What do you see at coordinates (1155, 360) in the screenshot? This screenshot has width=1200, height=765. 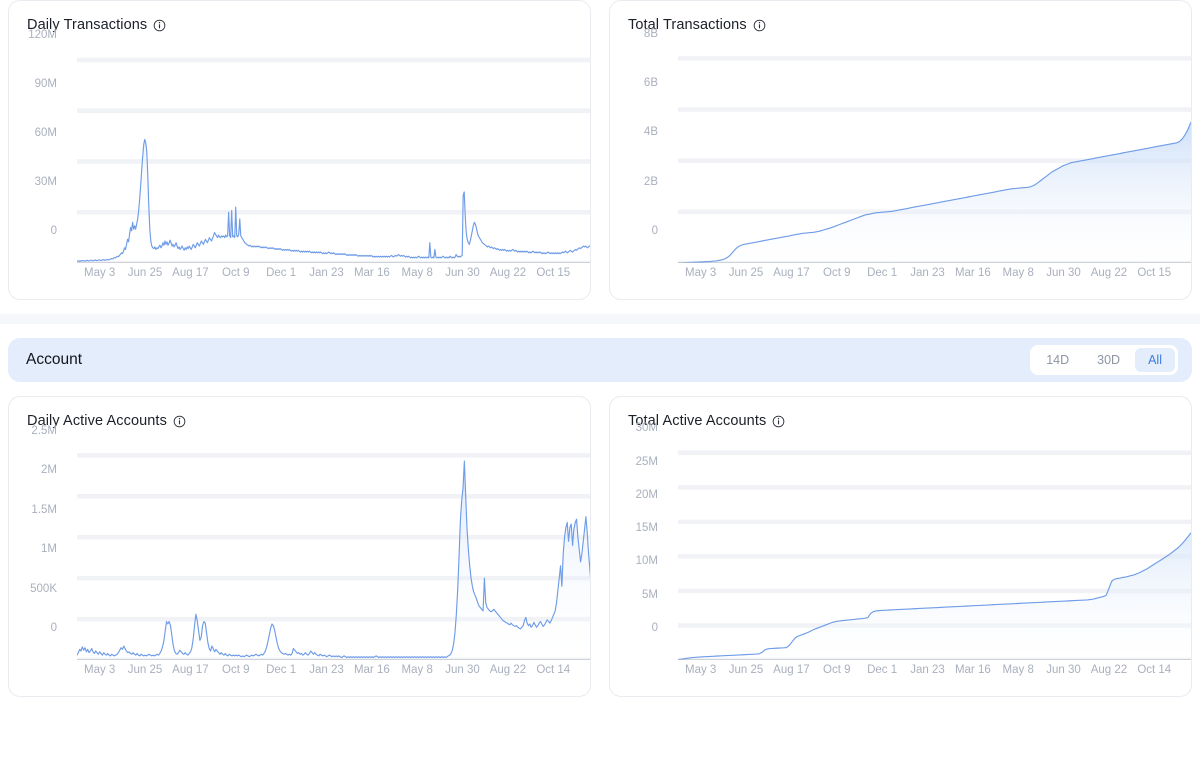 I see `range-button-all: All` at bounding box center [1155, 360].